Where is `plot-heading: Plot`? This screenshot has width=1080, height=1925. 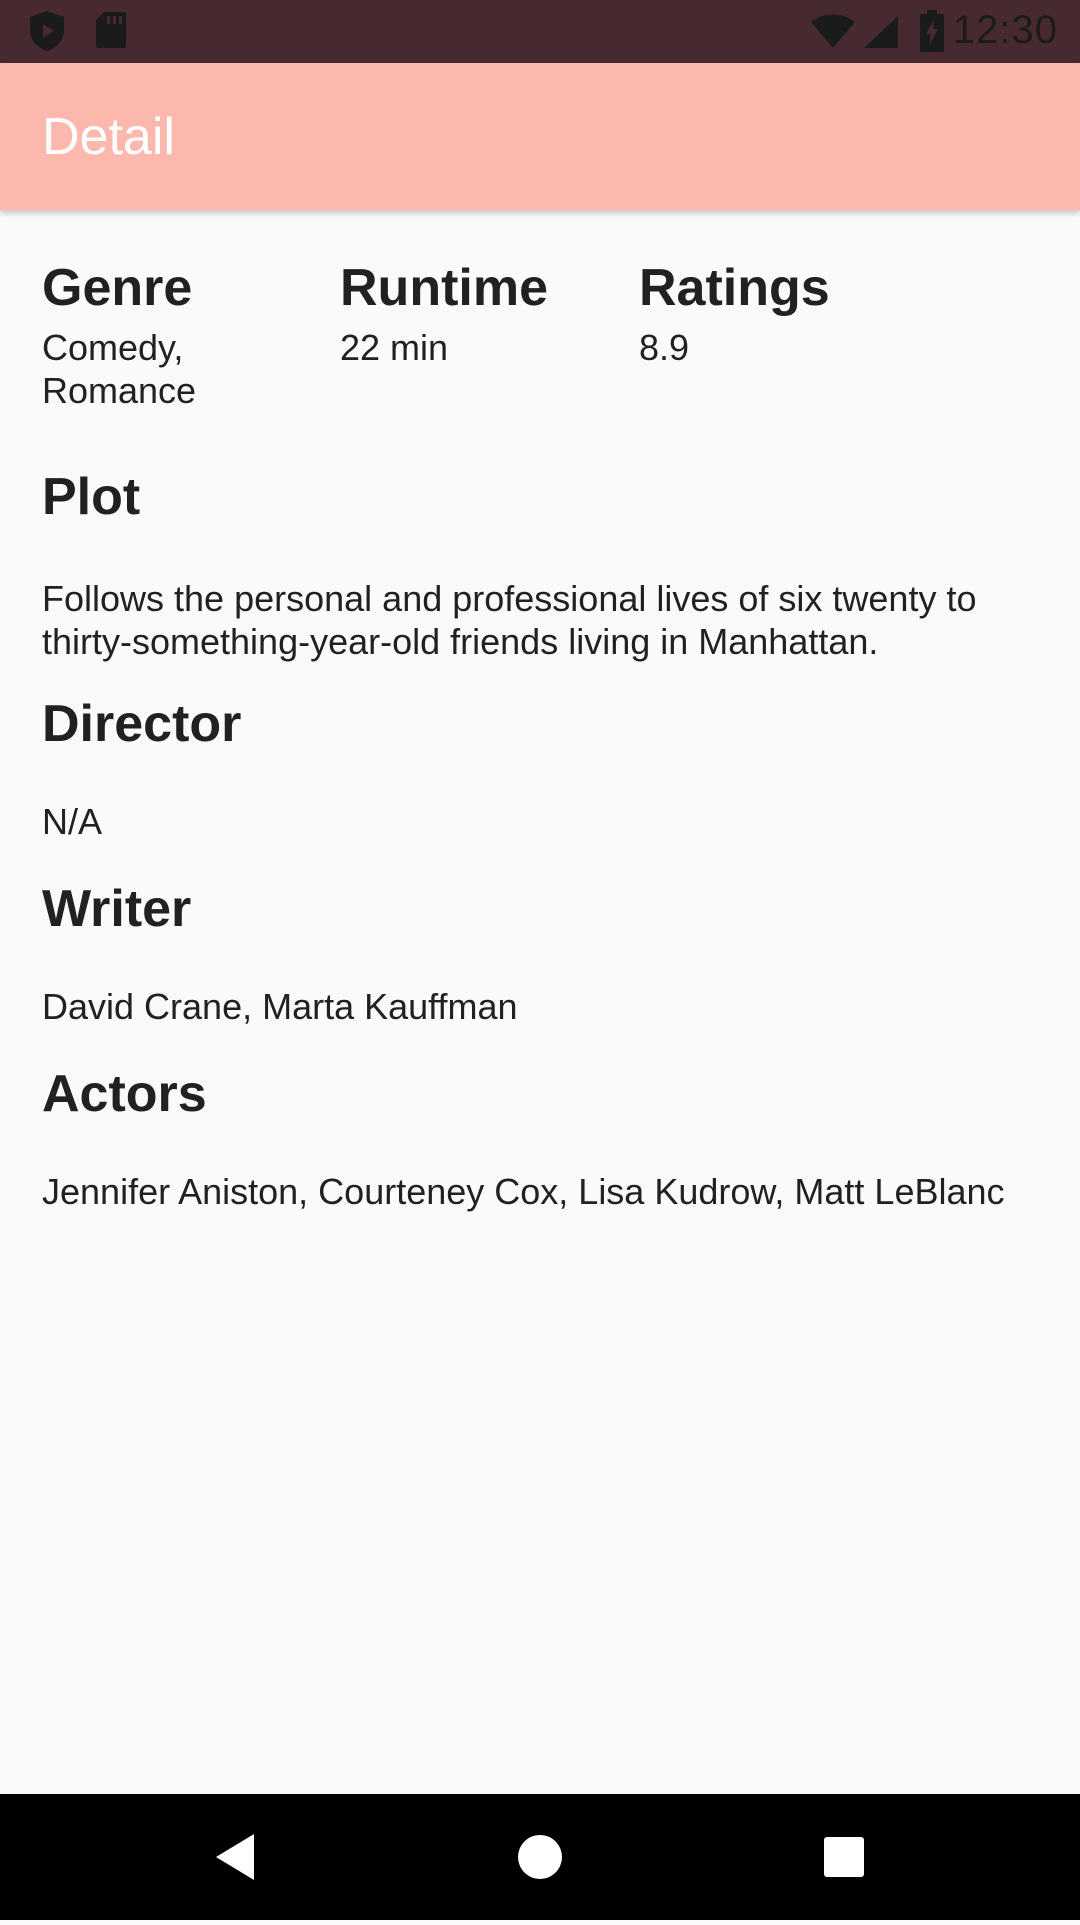
plot-heading: Plot is located at coordinates (91, 497).